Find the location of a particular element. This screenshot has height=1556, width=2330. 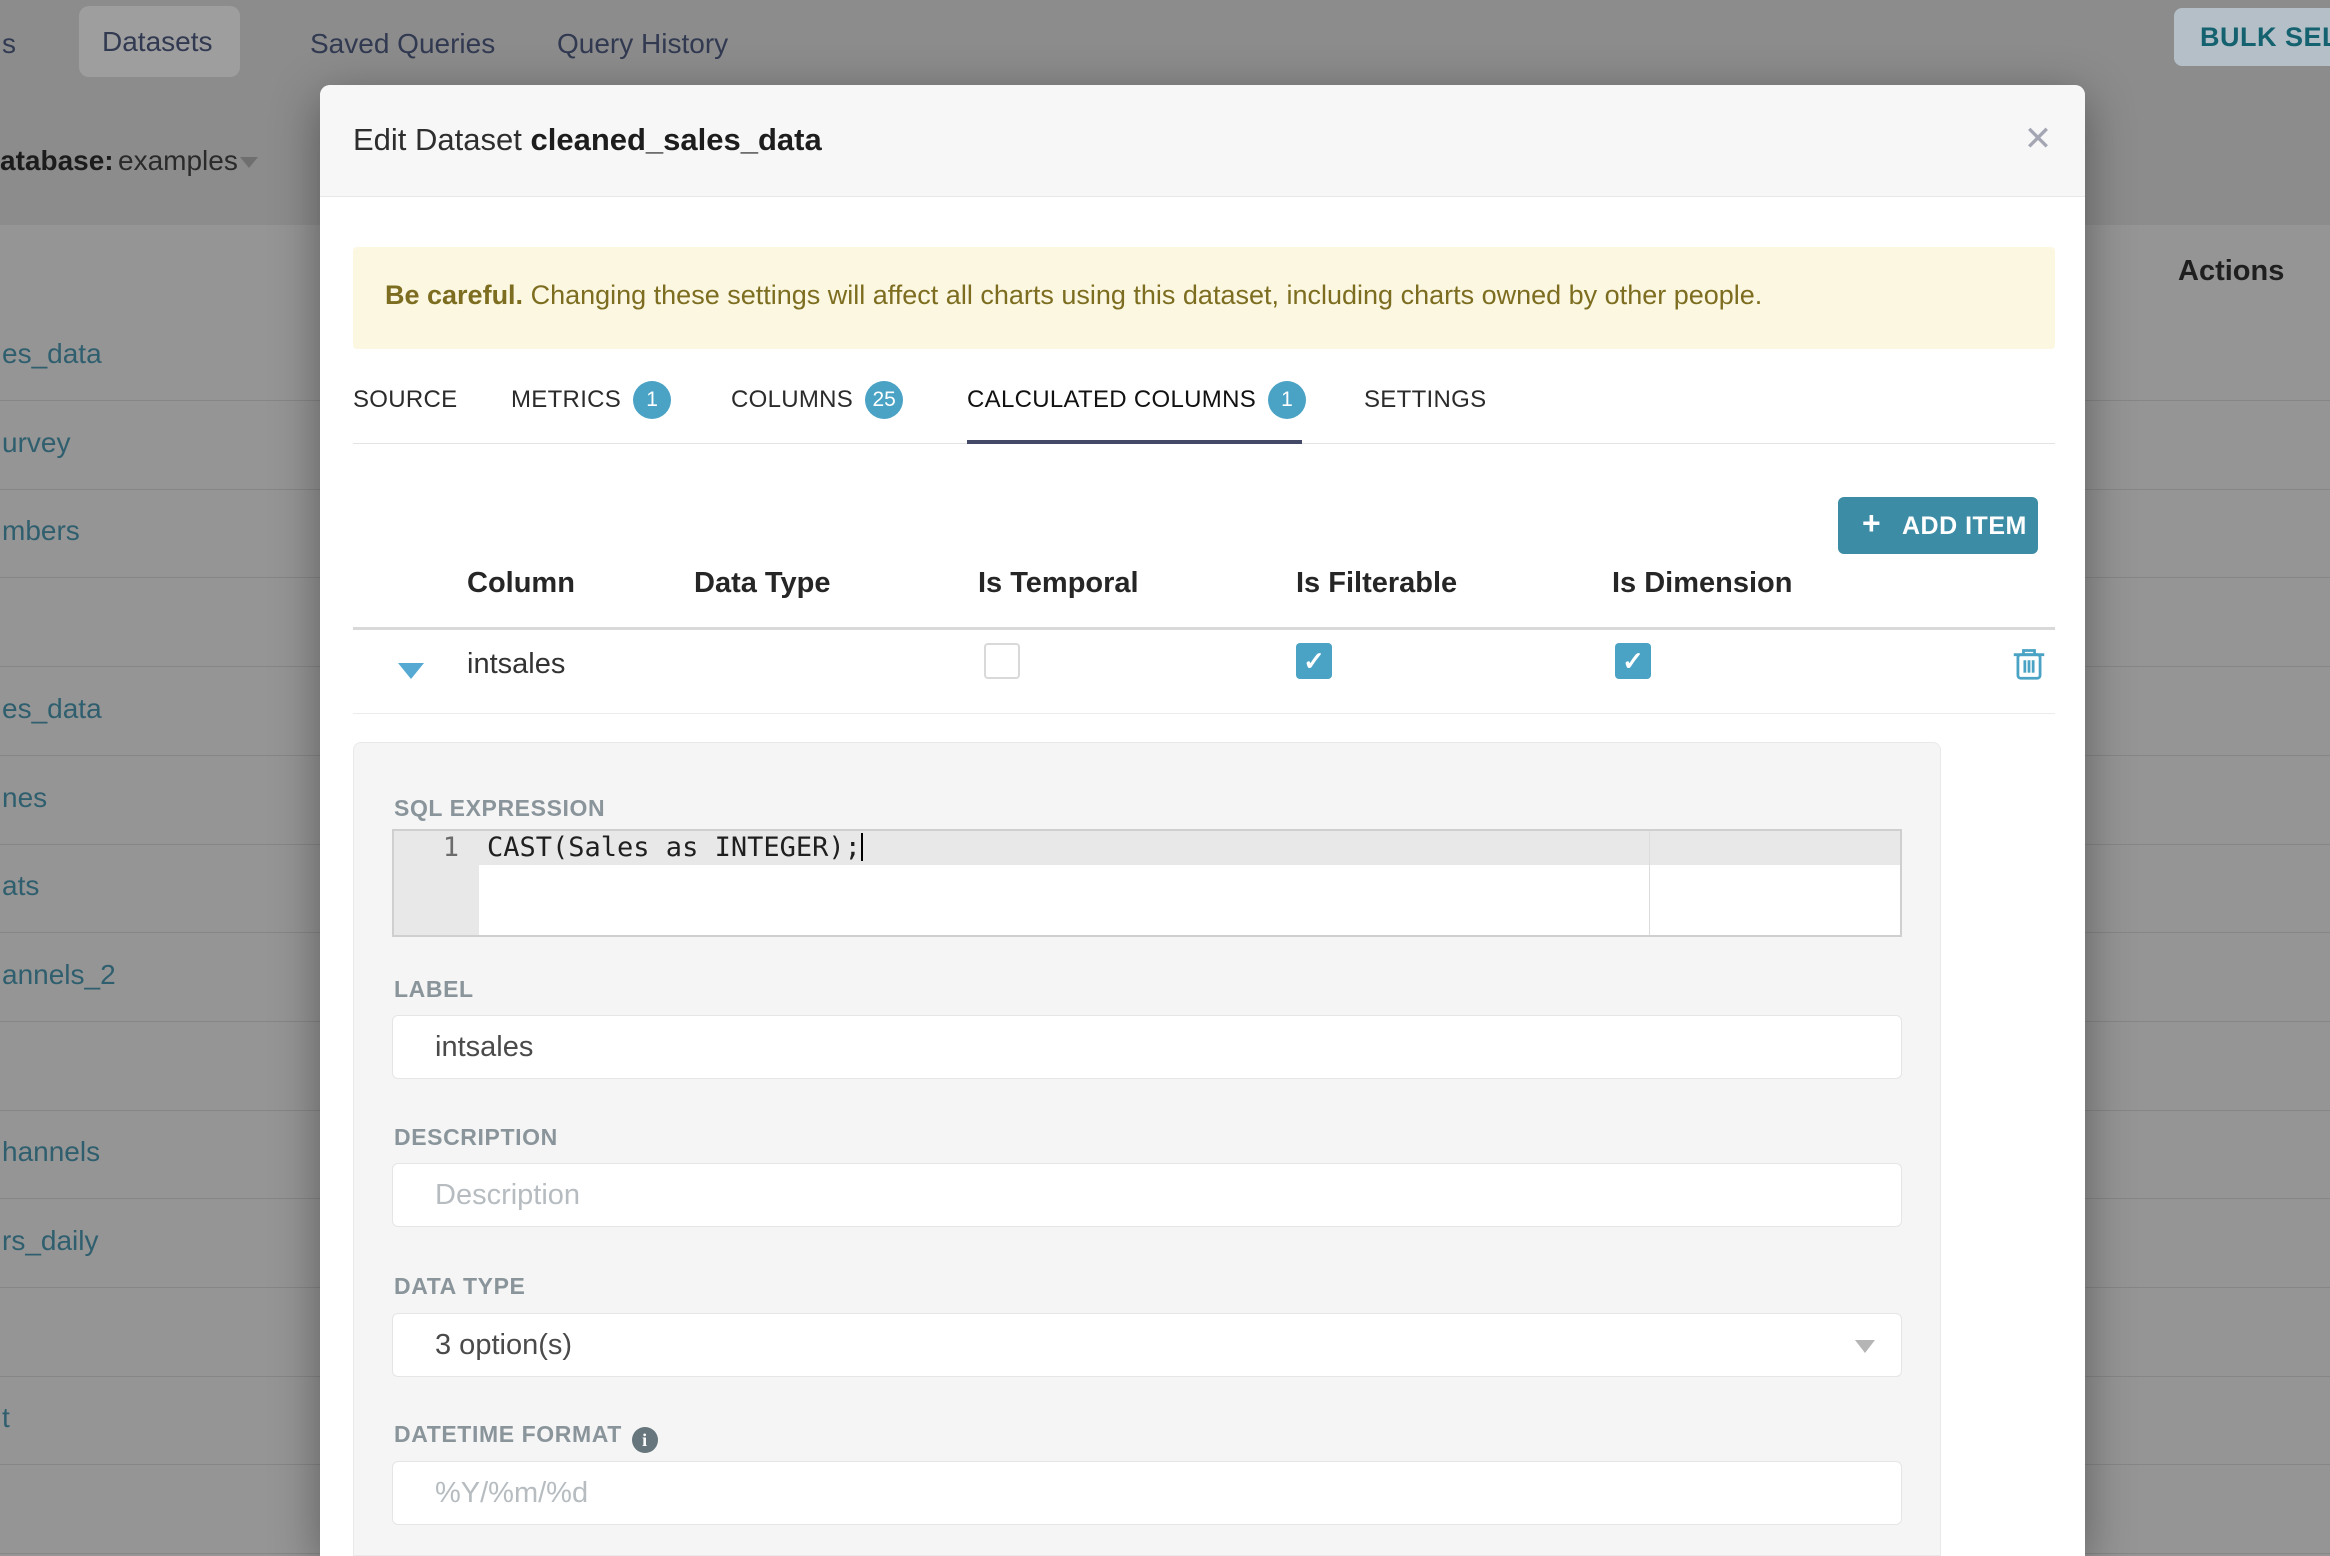

active-tab-underline is located at coordinates (1134, 442).